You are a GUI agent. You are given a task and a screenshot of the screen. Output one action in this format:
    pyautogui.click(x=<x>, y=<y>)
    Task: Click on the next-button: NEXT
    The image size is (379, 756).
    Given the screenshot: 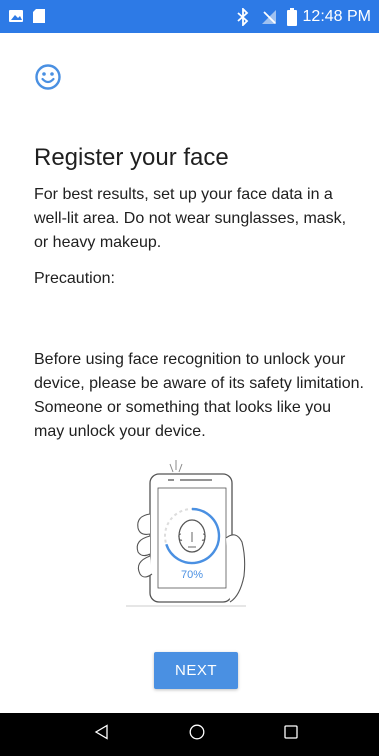 What is the action you would take?
    pyautogui.click(x=196, y=670)
    